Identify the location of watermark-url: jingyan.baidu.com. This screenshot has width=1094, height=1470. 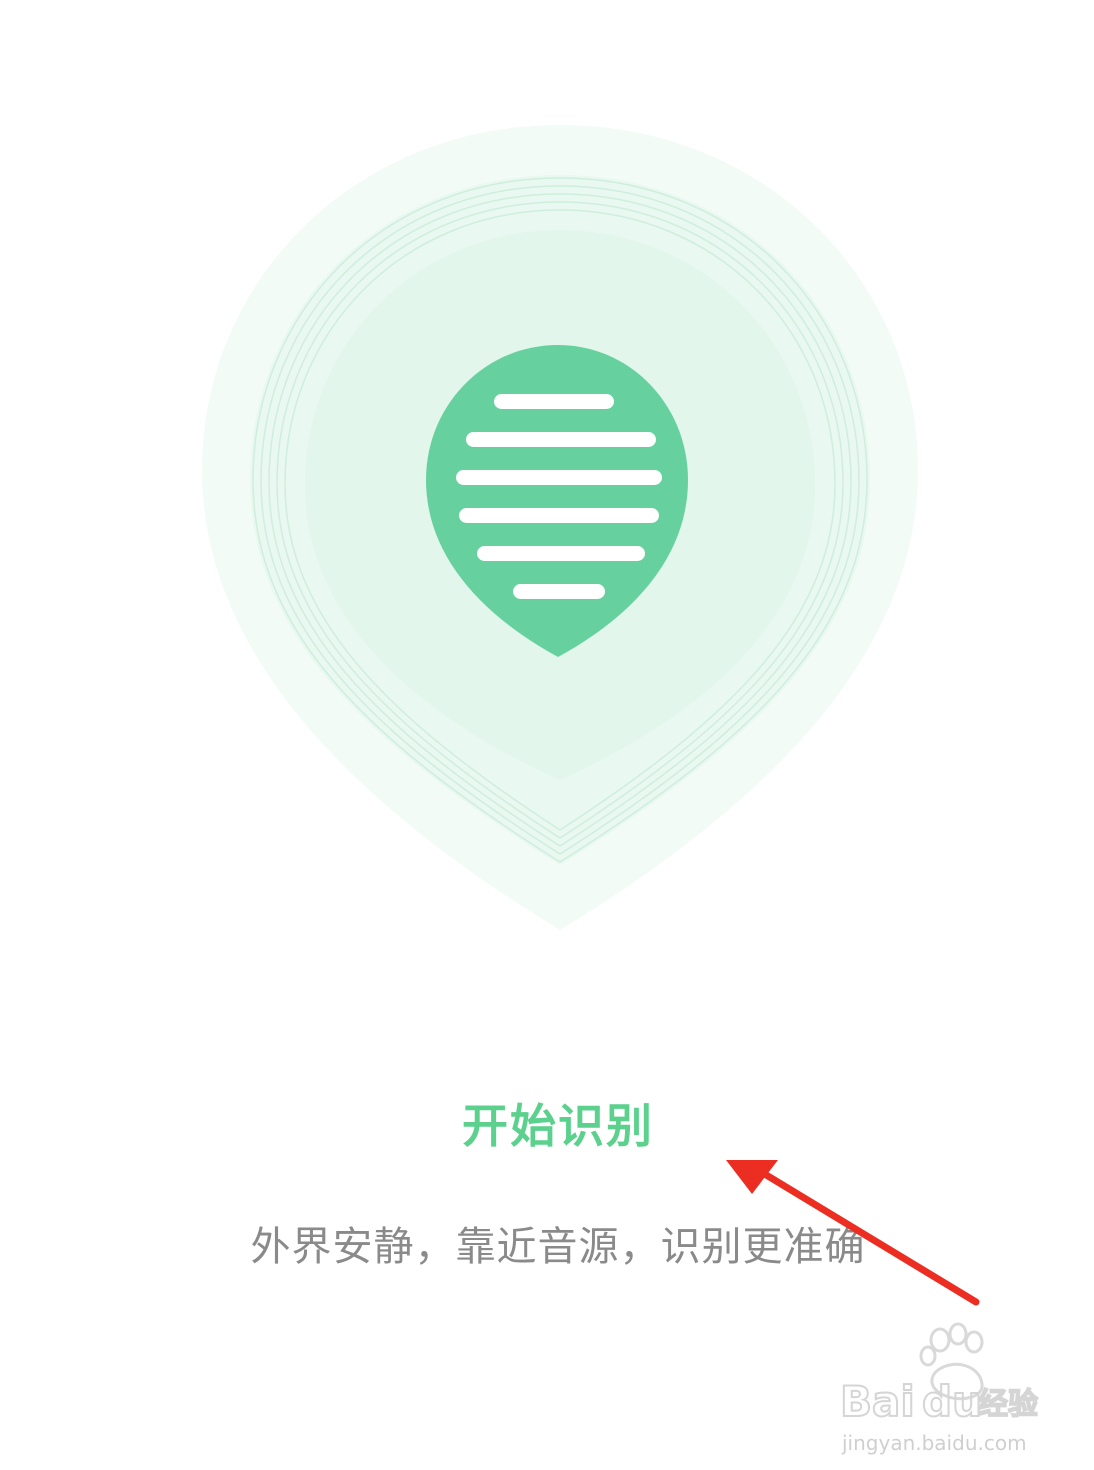
(934, 1443).